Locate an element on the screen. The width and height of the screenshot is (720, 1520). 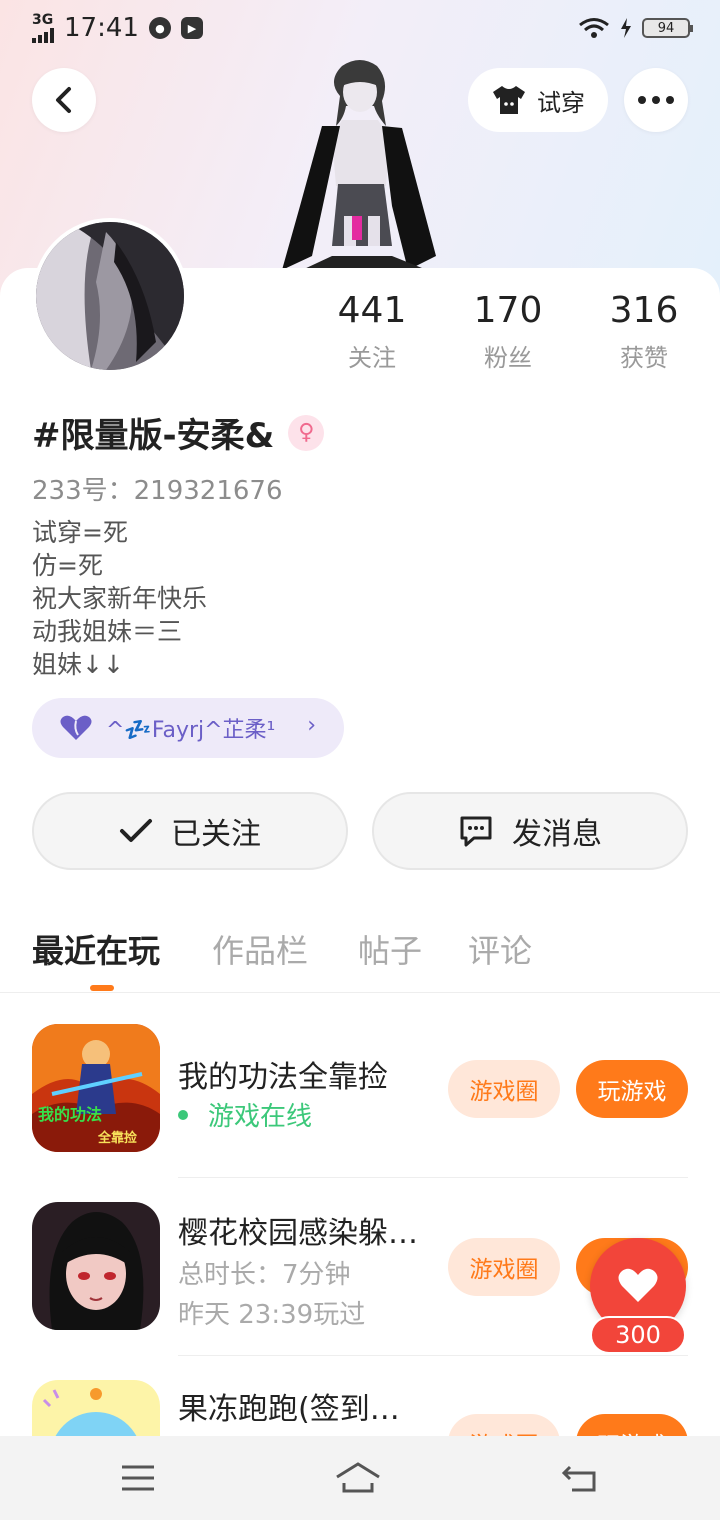
tshirt-icon is located at coordinates (509, 100).